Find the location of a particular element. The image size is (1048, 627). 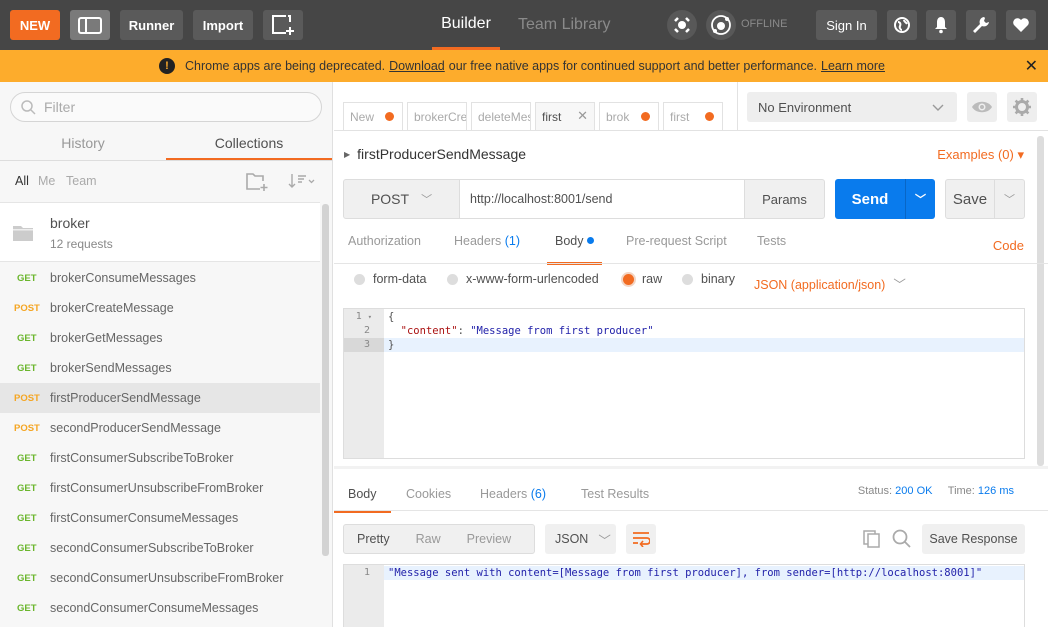

environment-select: No Environment is located at coordinates (852, 107).